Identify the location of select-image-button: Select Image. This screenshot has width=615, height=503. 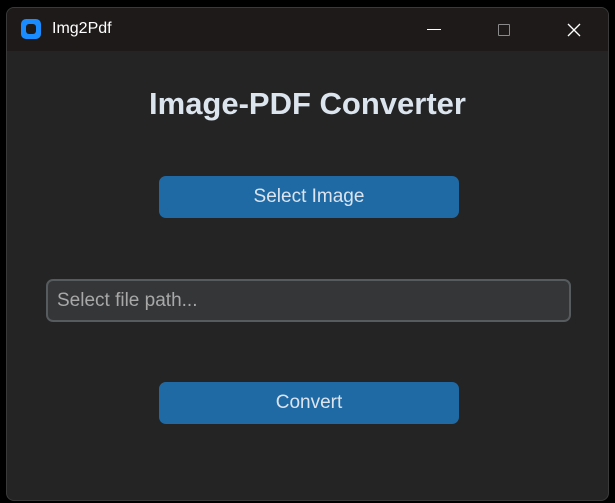
(309, 197).